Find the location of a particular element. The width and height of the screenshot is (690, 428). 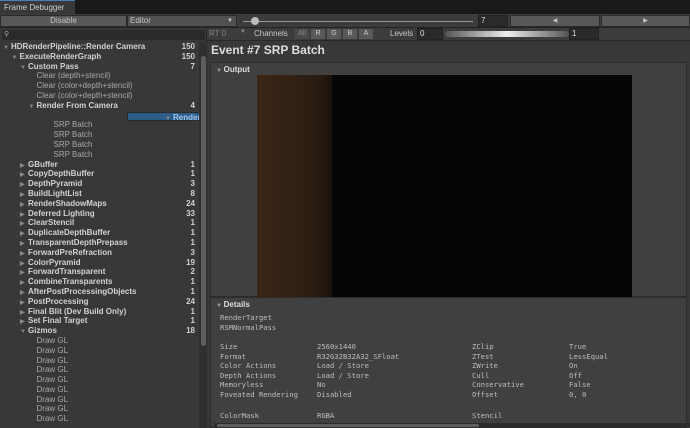

tree-item-label: ForwardPreRefraction is located at coordinates (70, 252).